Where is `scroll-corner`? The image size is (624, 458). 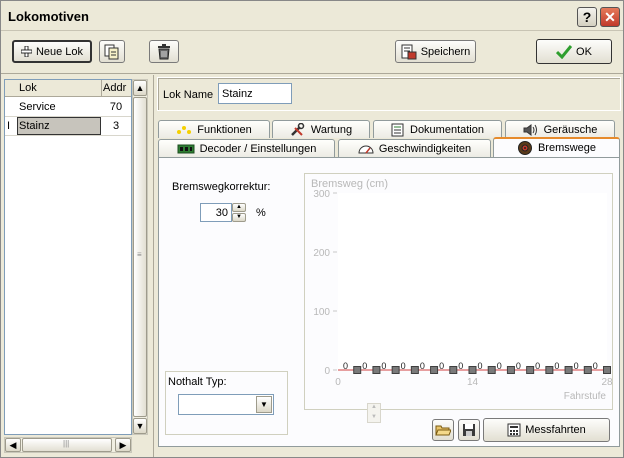
scroll-corner is located at coordinates (140, 445).